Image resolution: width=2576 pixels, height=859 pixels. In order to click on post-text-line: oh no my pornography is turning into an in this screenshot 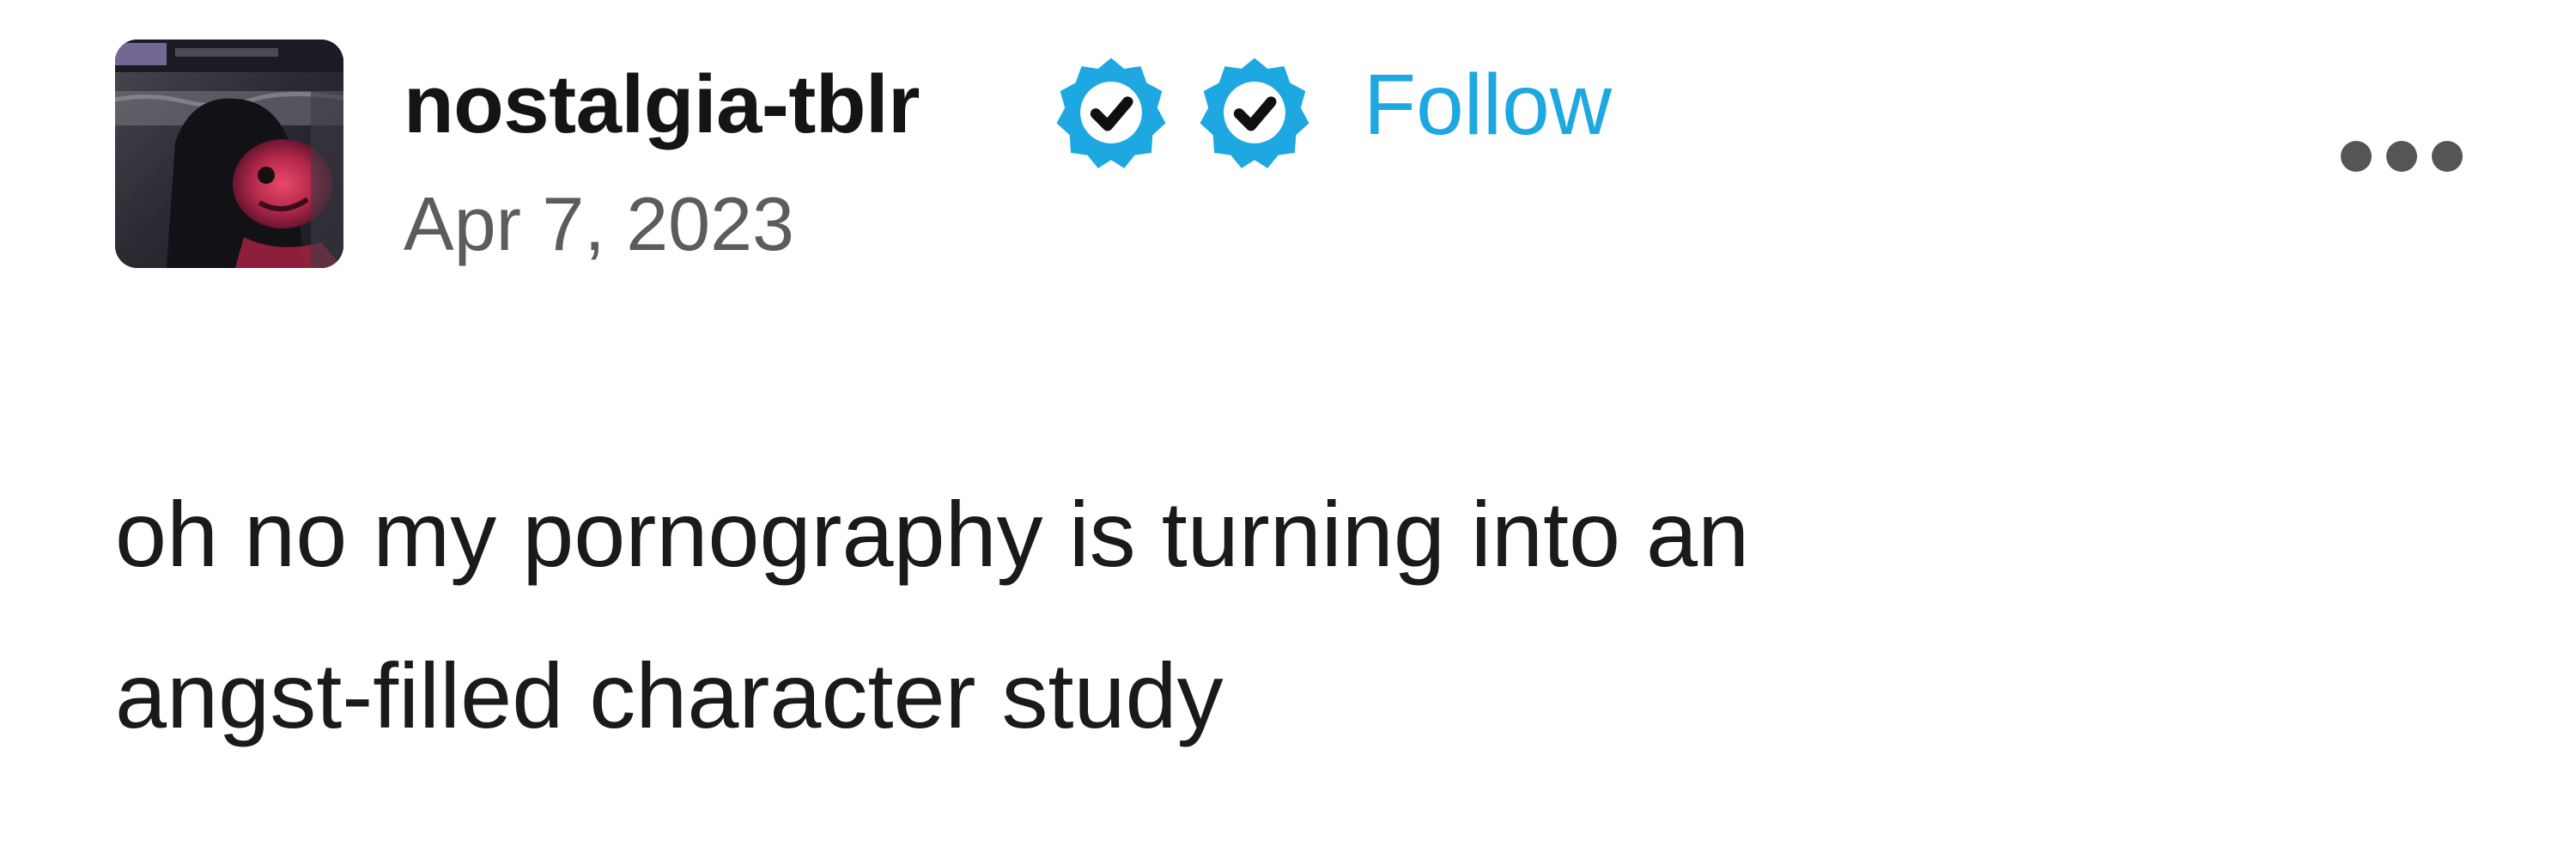, I will do `click(932, 534)`.